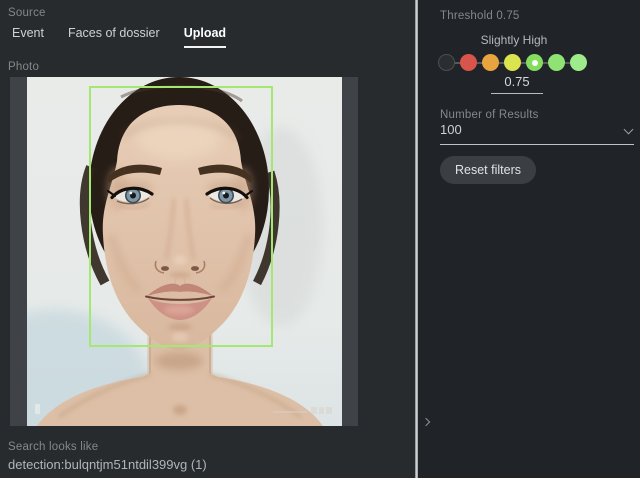  What do you see at coordinates (28, 37) in the screenshot?
I see `tab-event: Event` at bounding box center [28, 37].